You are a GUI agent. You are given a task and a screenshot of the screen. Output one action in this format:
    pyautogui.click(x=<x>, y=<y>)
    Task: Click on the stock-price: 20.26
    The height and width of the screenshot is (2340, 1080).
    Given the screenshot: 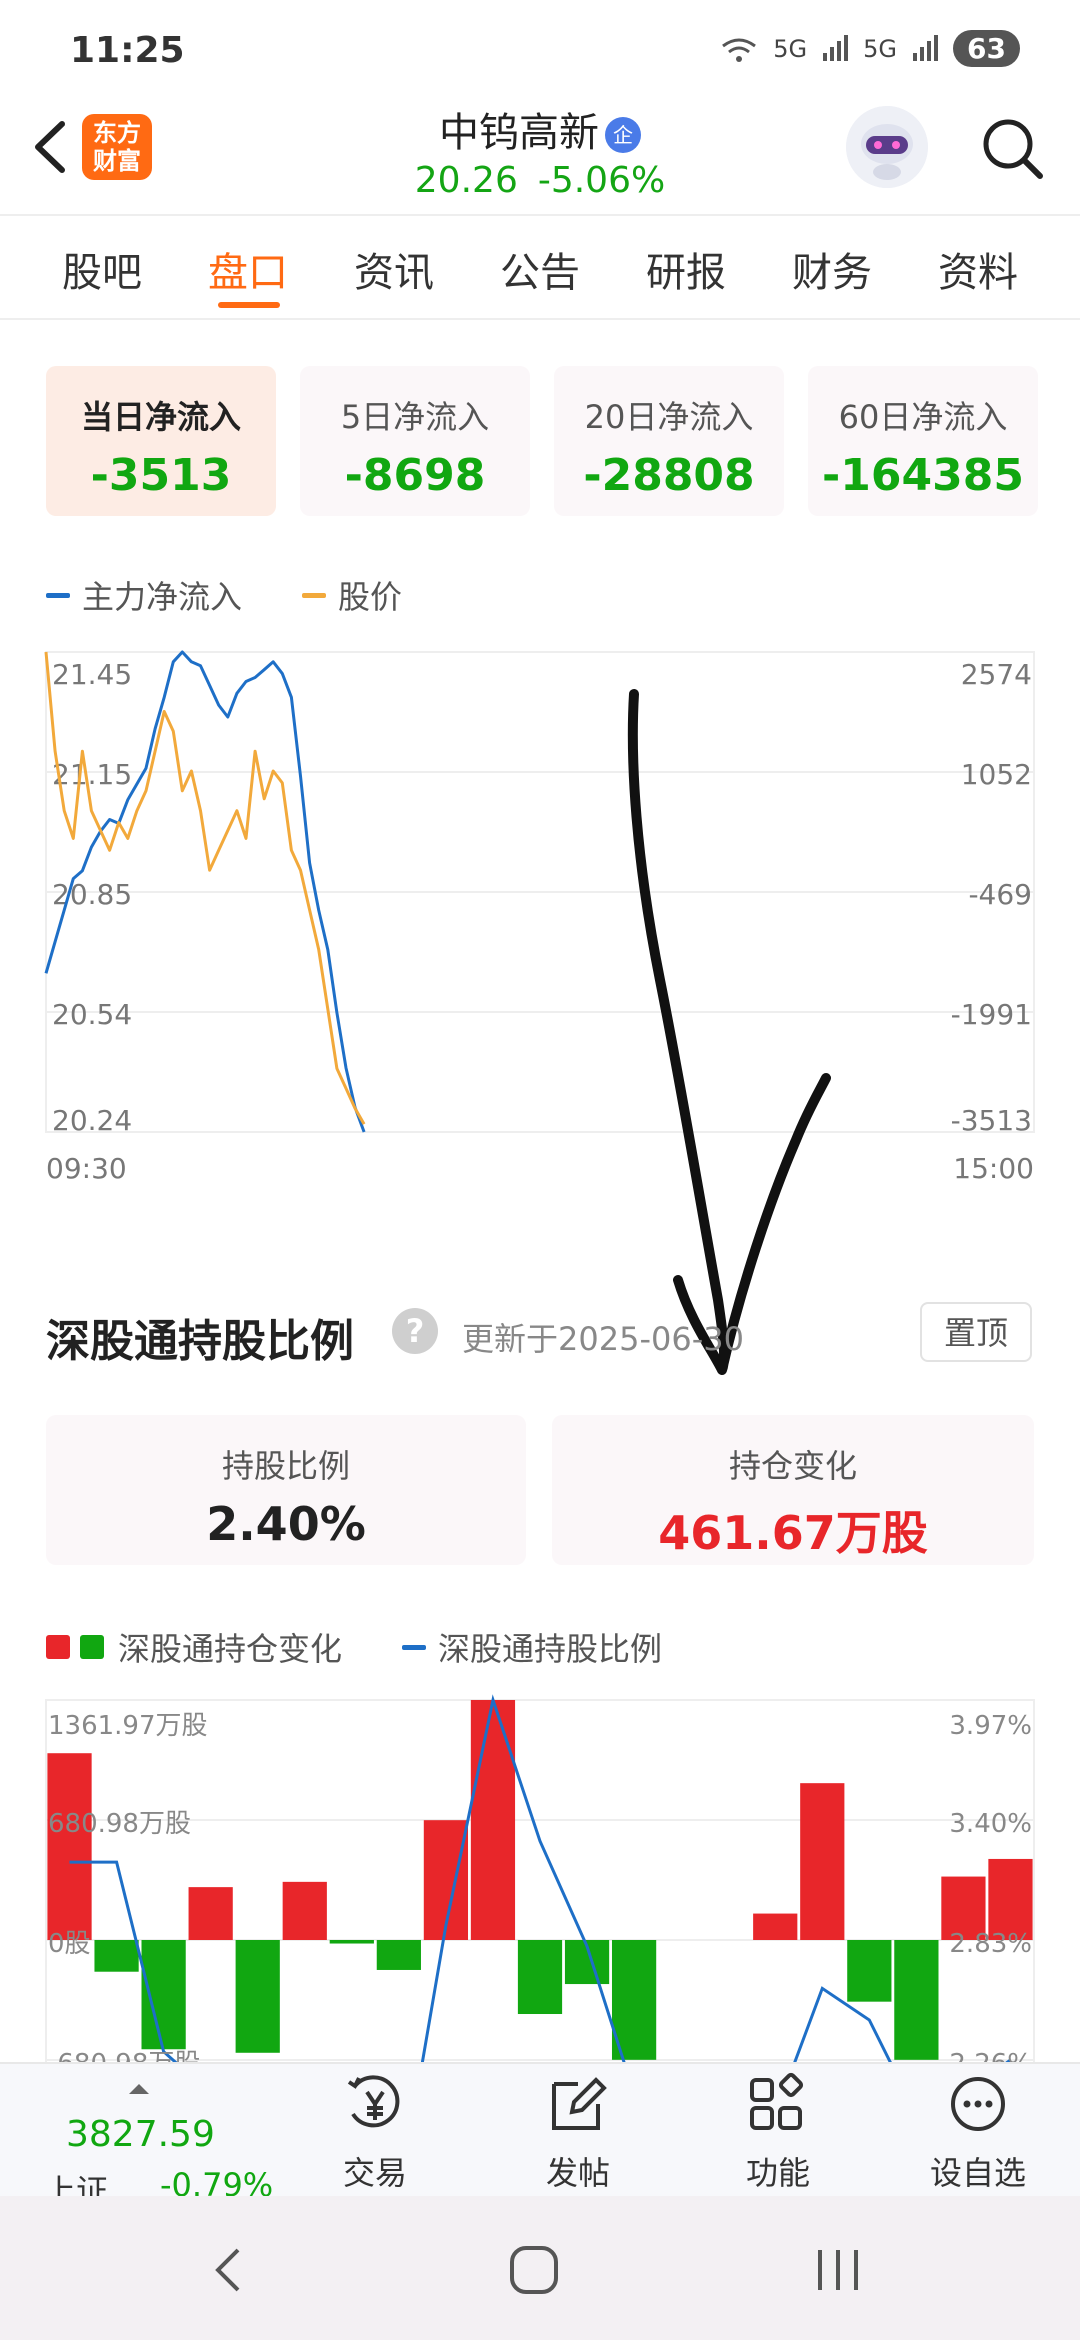 What is the action you would take?
    pyautogui.click(x=466, y=180)
    